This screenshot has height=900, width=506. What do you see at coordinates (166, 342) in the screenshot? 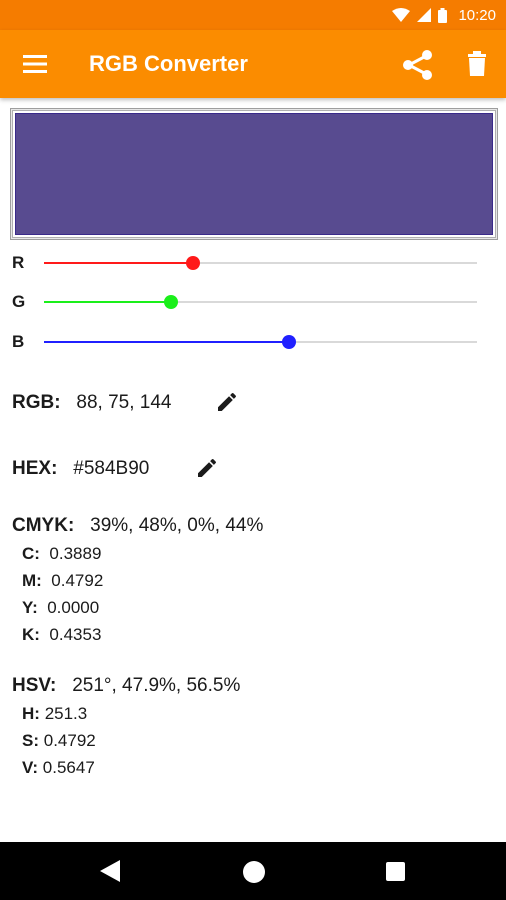
I see `blue-slider-fill` at bounding box center [166, 342].